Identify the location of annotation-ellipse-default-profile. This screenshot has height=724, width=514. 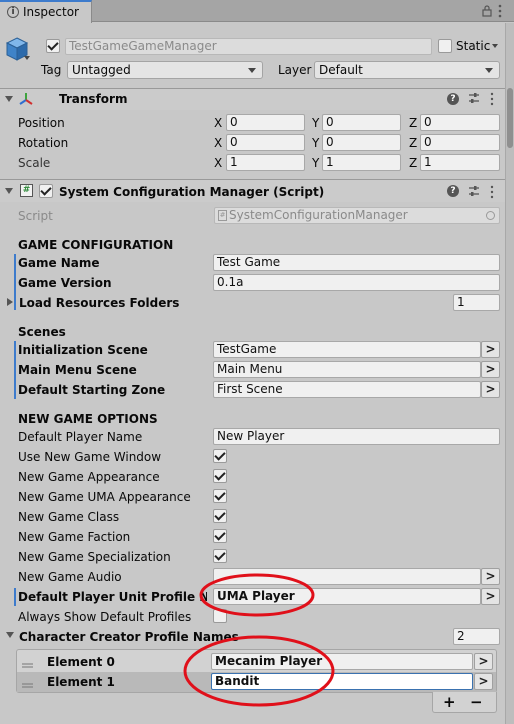
(257, 595).